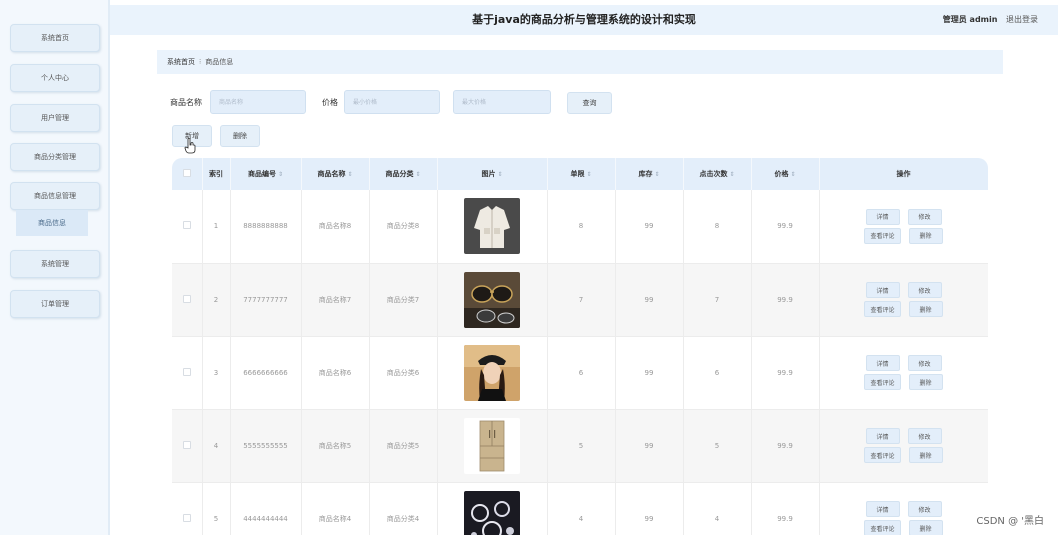  Describe the element at coordinates (181, 62) in the screenshot. I see `breadcrumb-home: 系统首页` at that location.